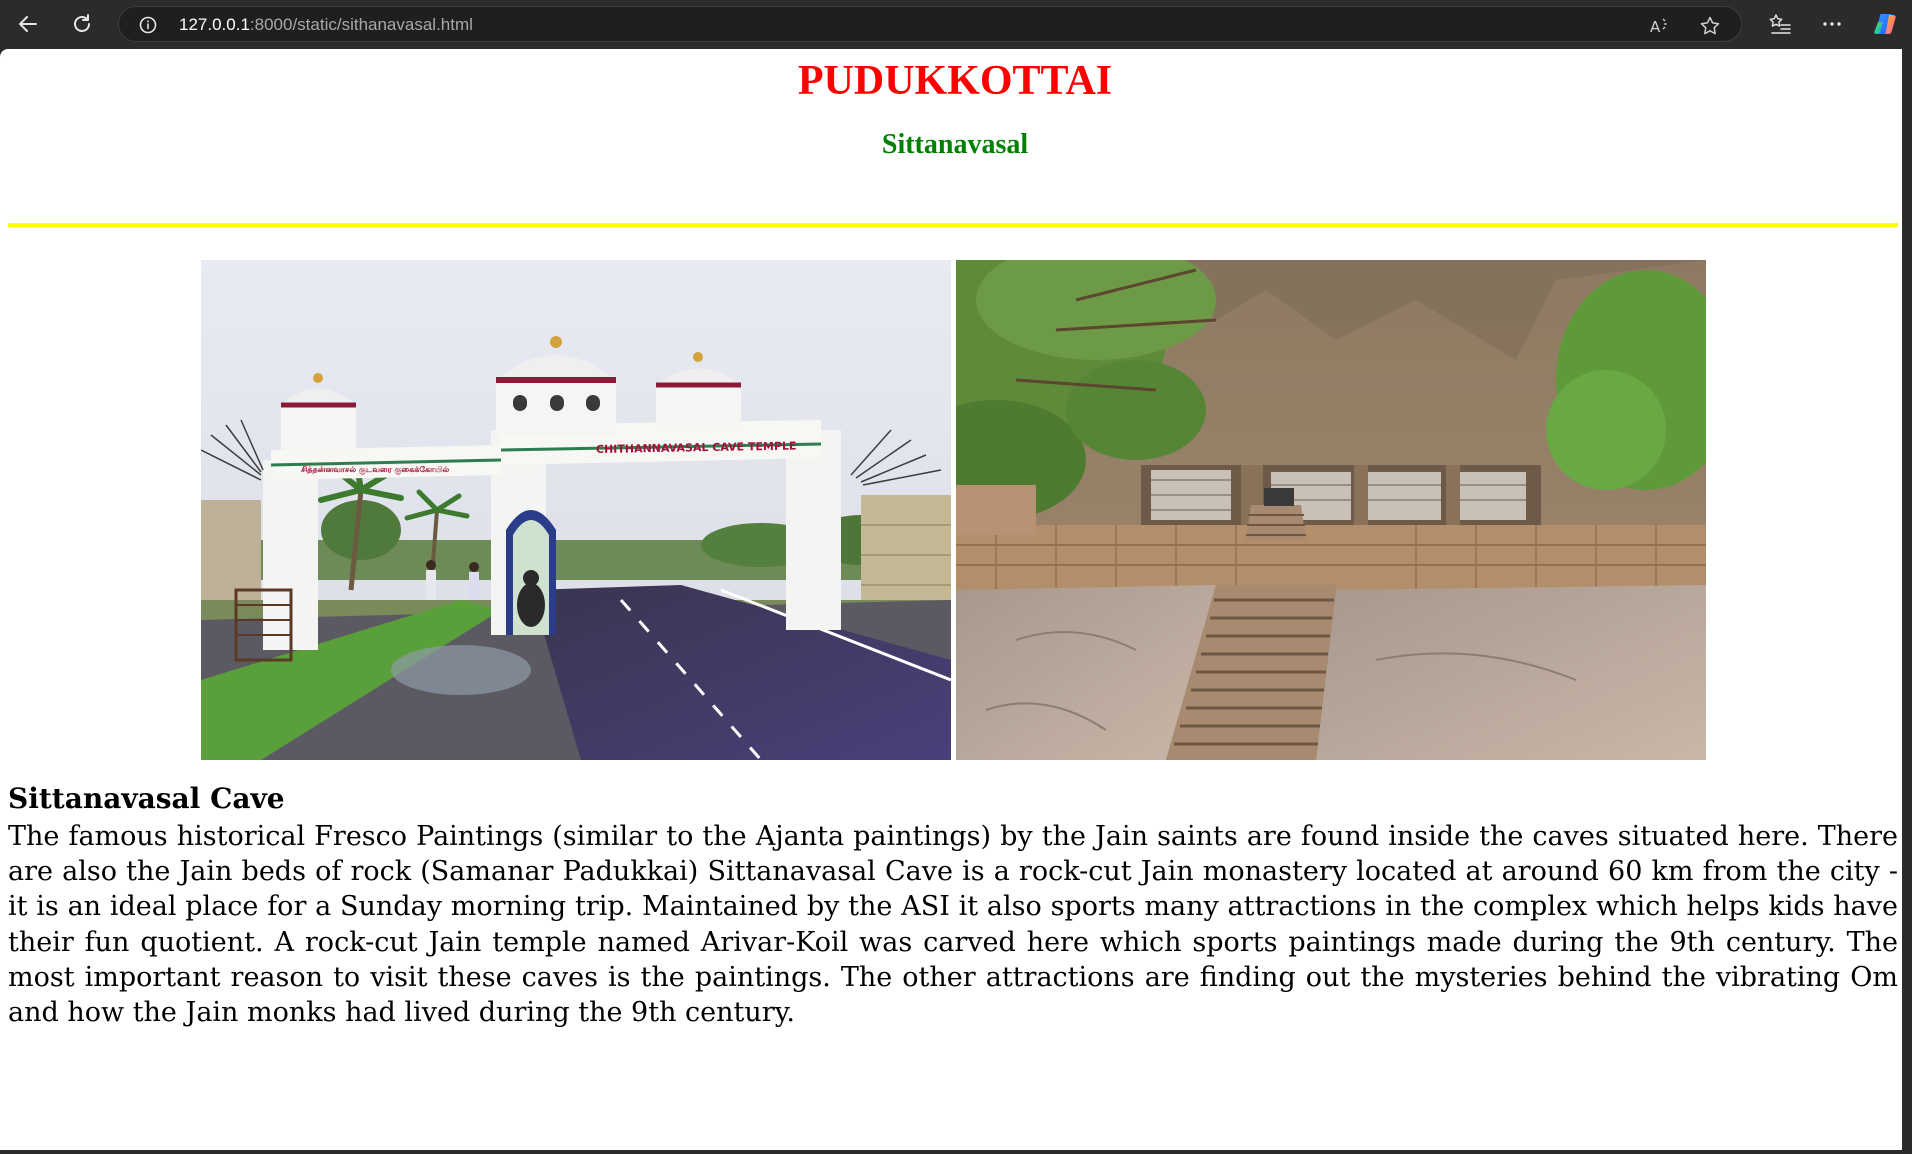  What do you see at coordinates (214, 24) in the screenshot?
I see `url-host: 127.0.0.1` at bounding box center [214, 24].